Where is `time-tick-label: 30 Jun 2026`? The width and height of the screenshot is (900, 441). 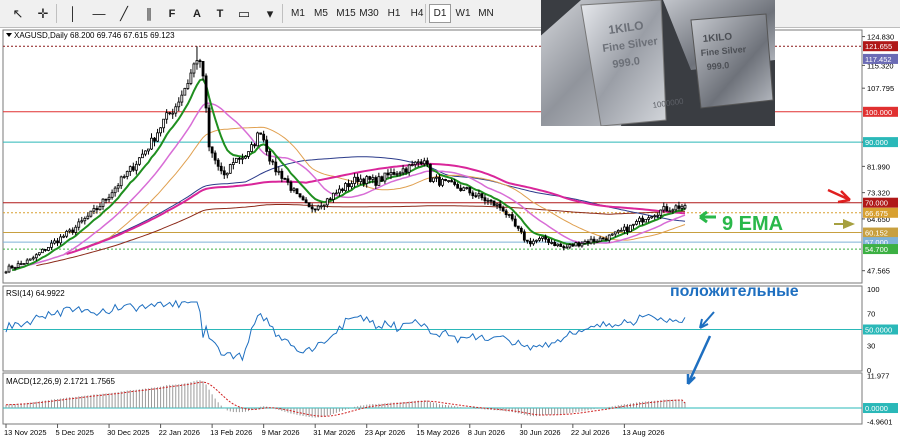
time-tick-label: 30 Jun 2026 is located at coordinates (539, 432).